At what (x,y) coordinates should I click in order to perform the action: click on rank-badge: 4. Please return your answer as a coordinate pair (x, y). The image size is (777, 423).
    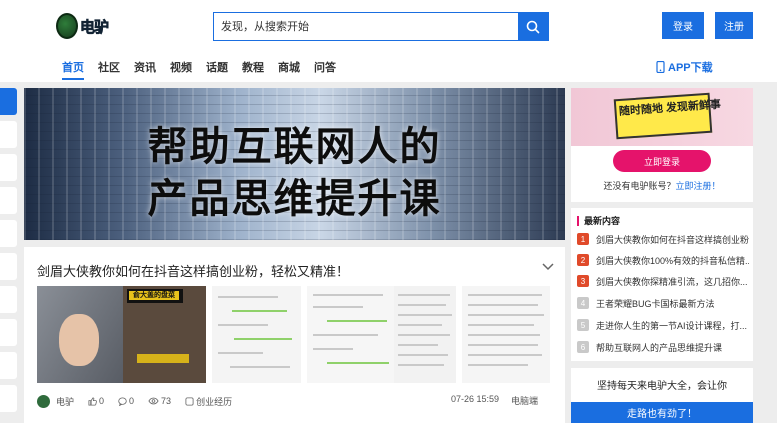
    Looking at the image, I should click on (583, 303).